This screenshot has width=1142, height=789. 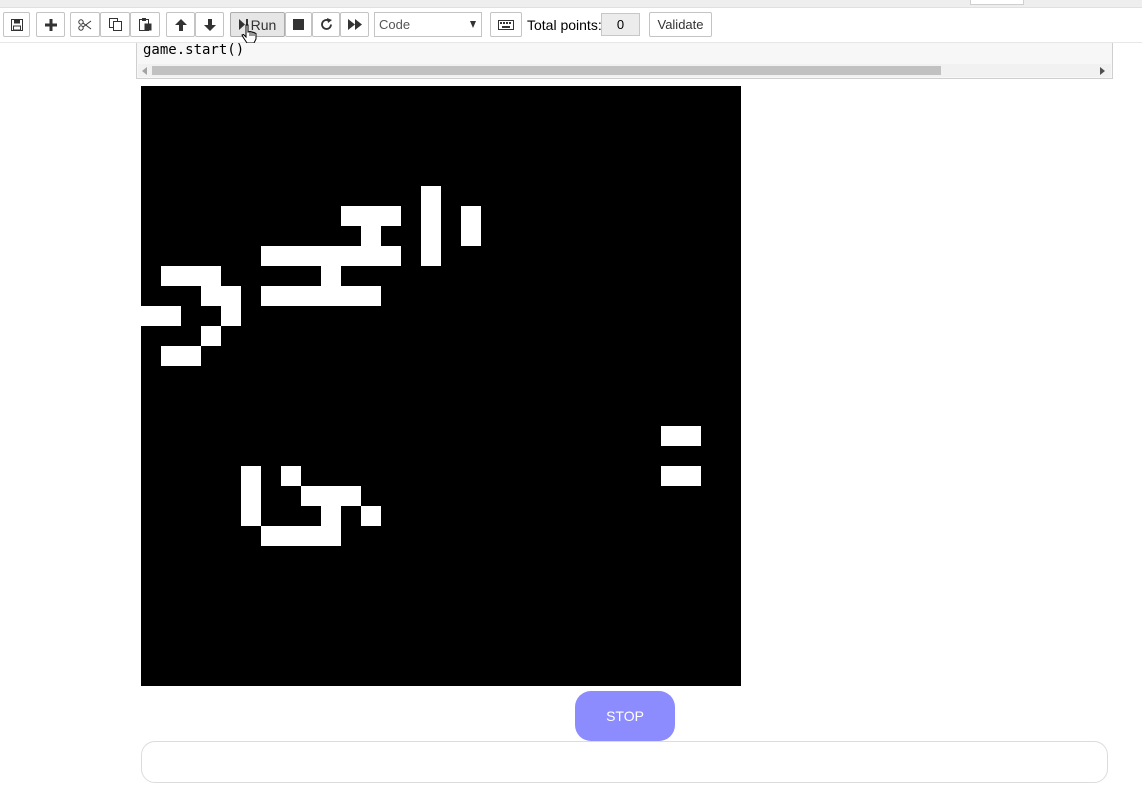 I want to click on cut-button, so click(x=85, y=24).